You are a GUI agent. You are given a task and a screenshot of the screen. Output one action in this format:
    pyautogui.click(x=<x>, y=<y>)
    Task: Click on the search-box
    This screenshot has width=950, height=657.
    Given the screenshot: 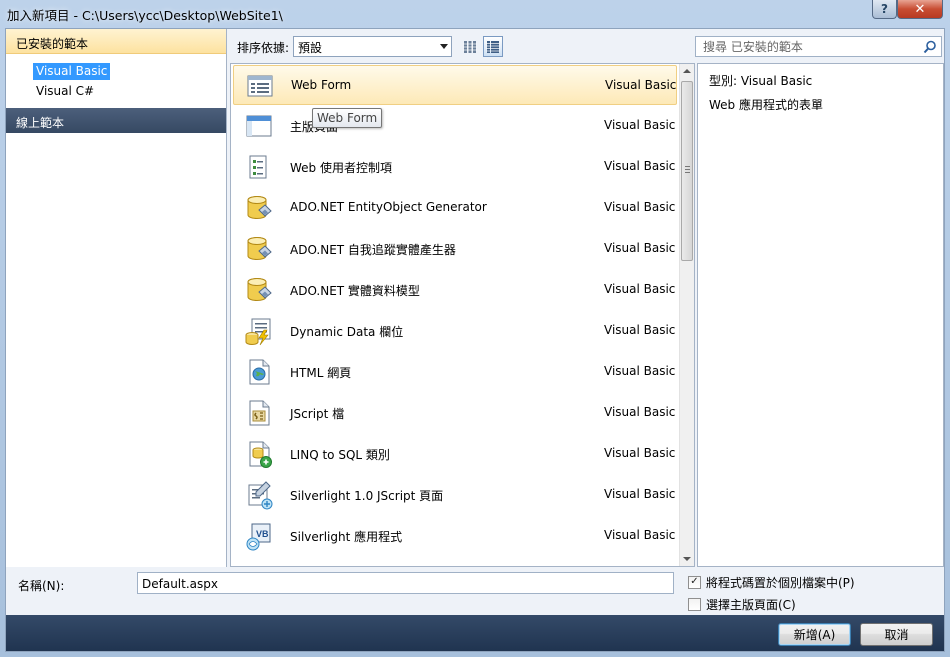 What is the action you would take?
    pyautogui.click(x=818, y=46)
    